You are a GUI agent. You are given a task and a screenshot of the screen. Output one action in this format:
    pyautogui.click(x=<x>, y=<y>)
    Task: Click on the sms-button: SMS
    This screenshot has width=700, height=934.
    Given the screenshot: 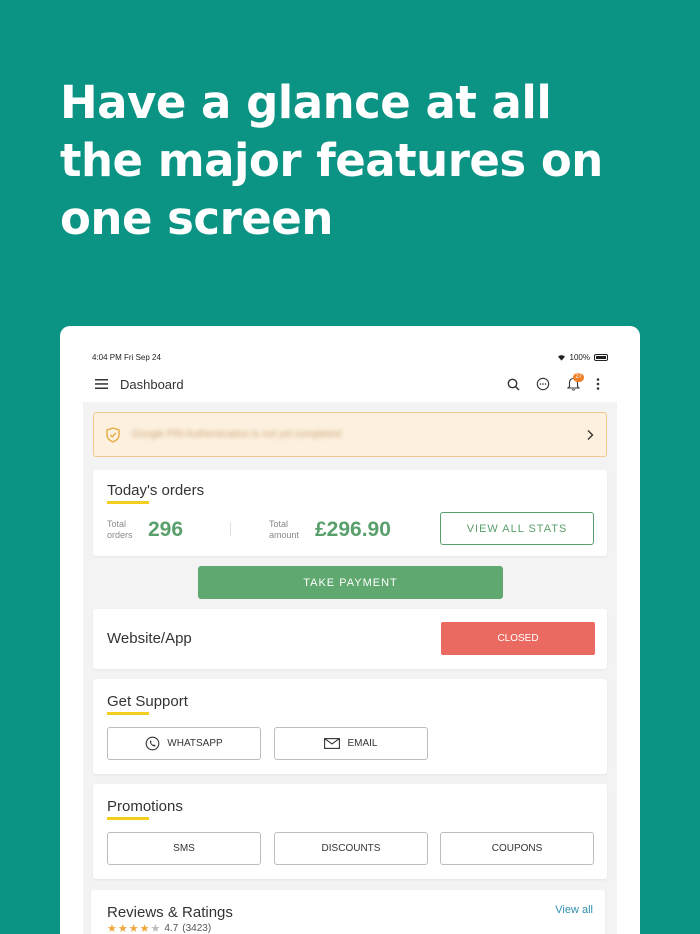 What is the action you would take?
    pyautogui.click(x=184, y=848)
    